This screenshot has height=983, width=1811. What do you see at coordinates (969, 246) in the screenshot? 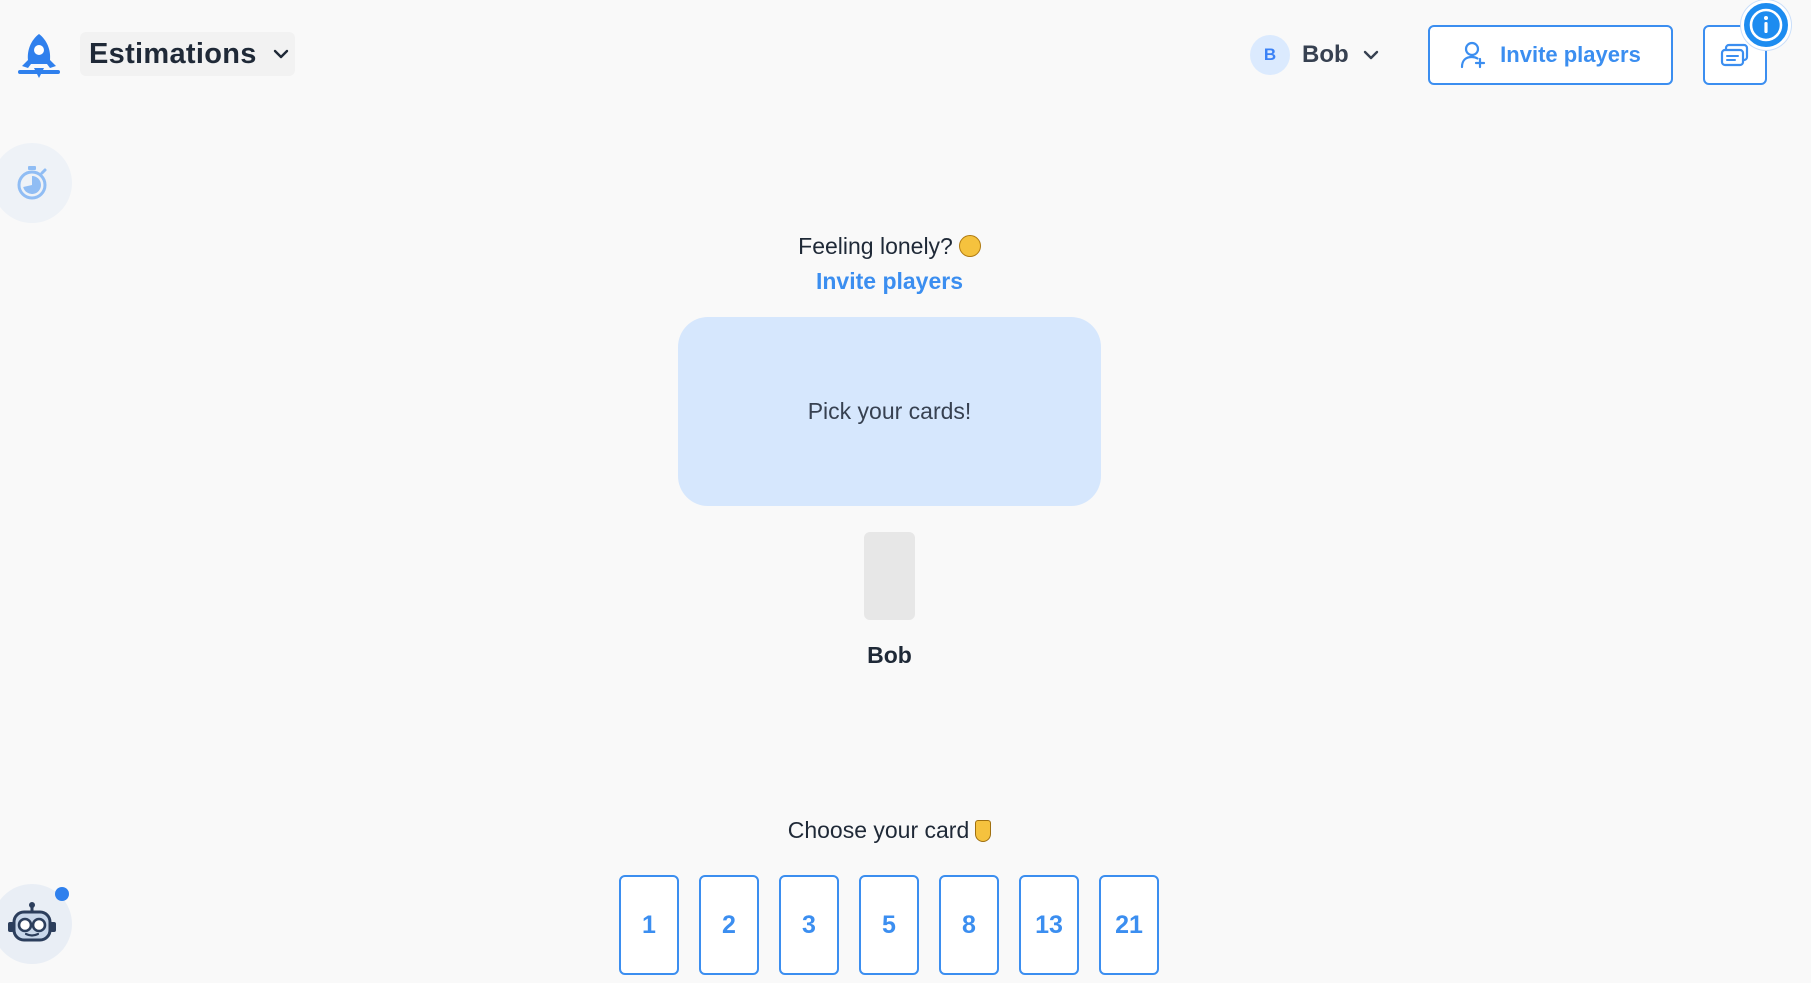
I see `sleepy-face-emoji-icon` at bounding box center [969, 246].